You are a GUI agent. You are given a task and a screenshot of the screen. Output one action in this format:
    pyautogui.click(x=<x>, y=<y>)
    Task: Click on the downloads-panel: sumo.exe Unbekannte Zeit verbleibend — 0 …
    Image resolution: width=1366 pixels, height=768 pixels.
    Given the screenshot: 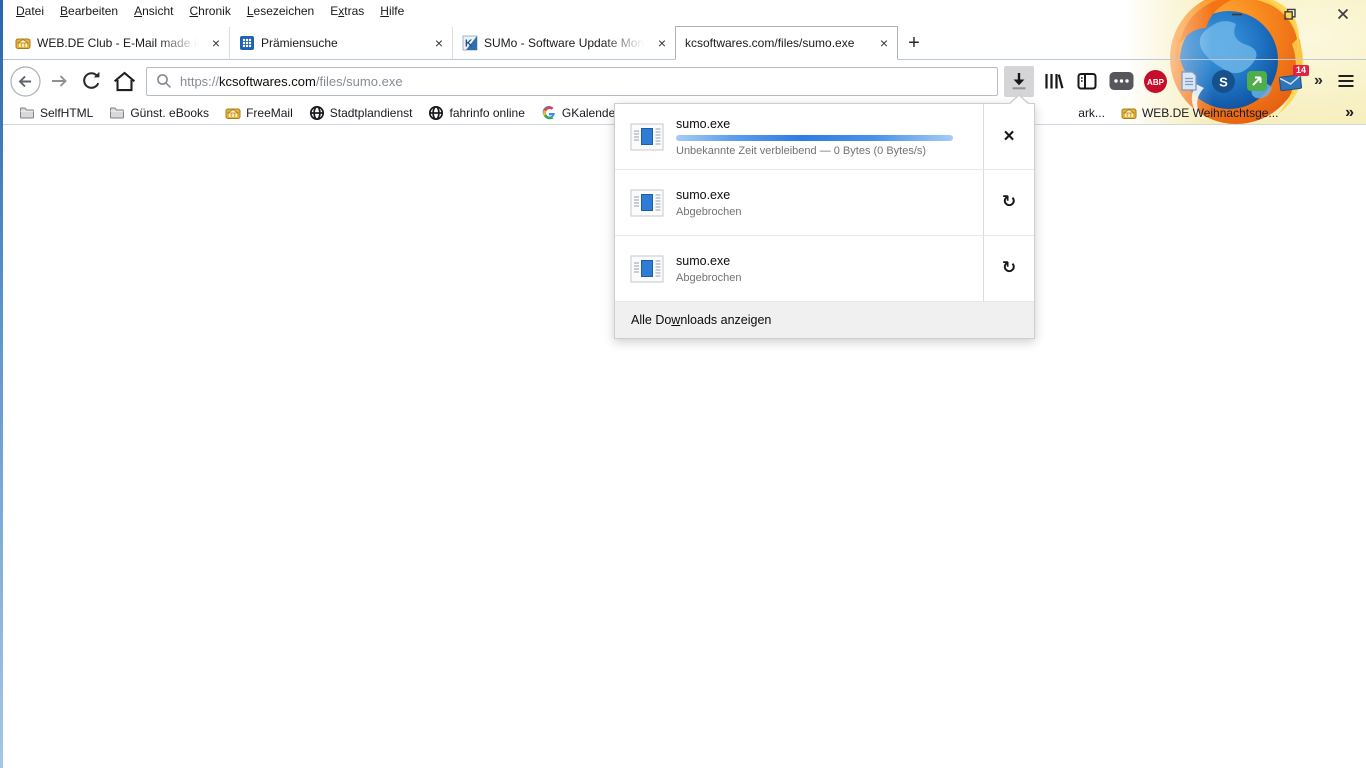 What is the action you would take?
    pyautogui.click(x=824, y=221)
    